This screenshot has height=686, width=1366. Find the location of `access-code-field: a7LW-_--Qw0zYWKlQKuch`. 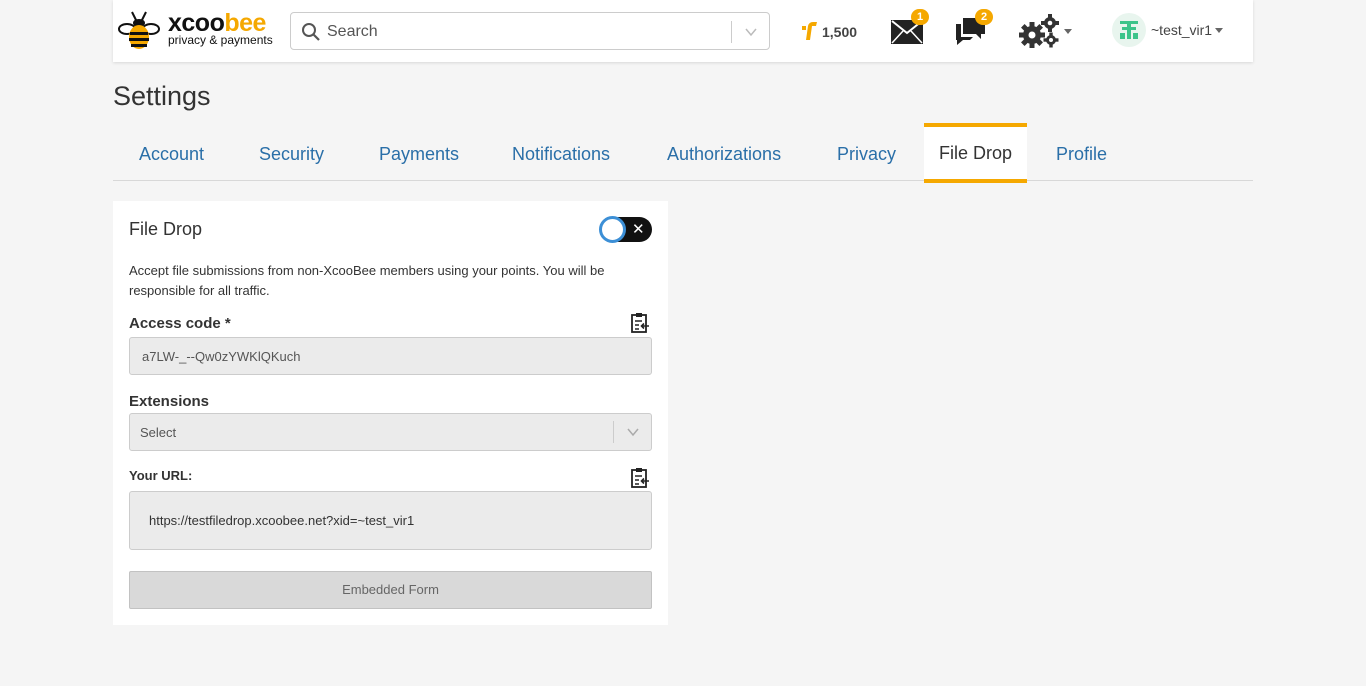

access-code-field: a7LW-_--Qw0zYWKlQKuch is located at coordinates (390, 356).